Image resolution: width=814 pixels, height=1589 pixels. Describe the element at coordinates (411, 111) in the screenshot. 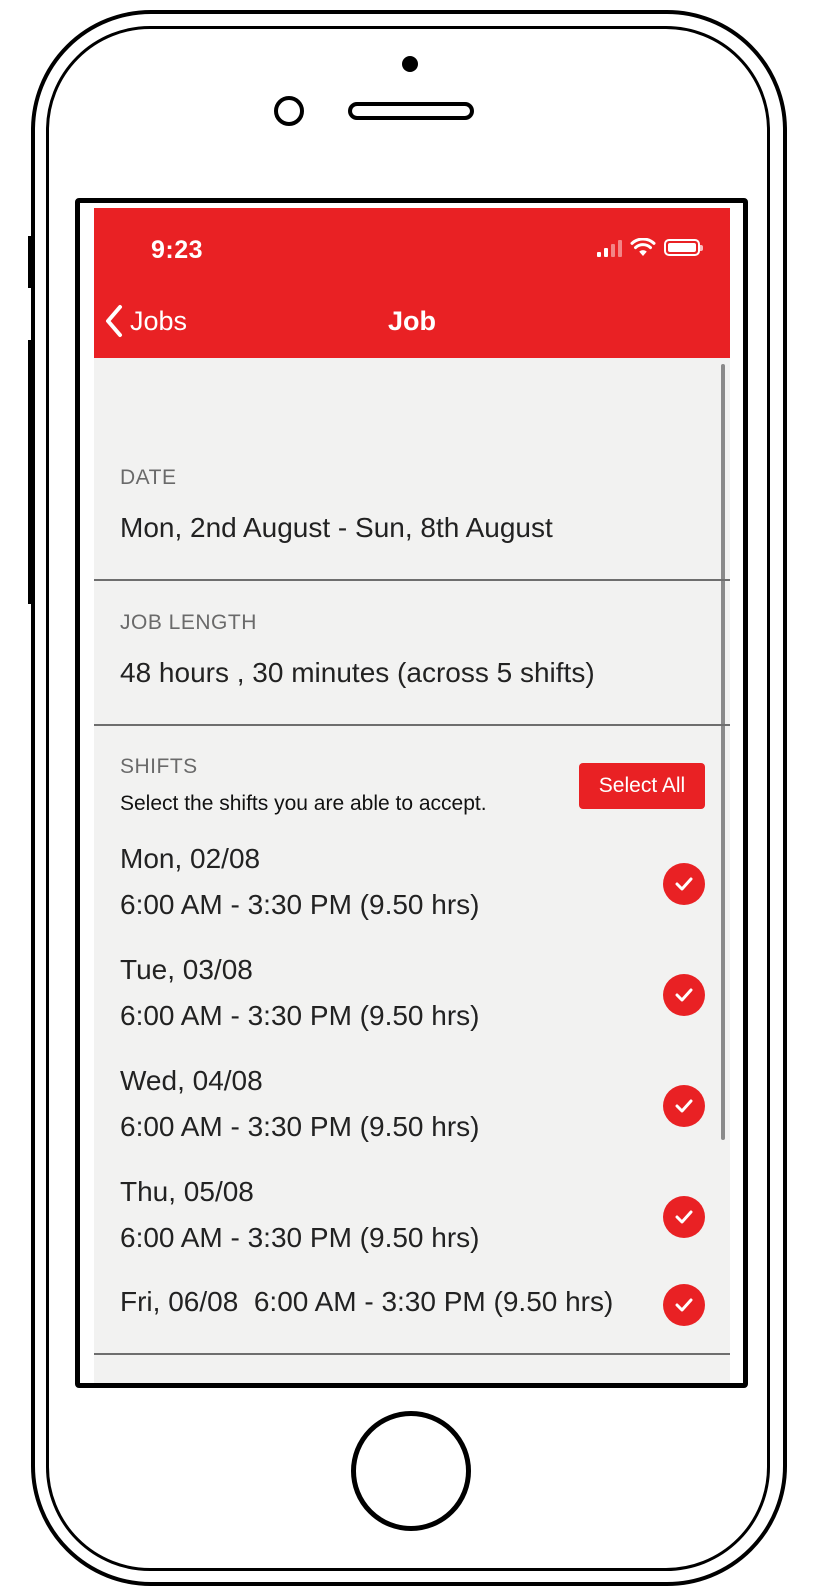

I see `speaker-grille` at that location.